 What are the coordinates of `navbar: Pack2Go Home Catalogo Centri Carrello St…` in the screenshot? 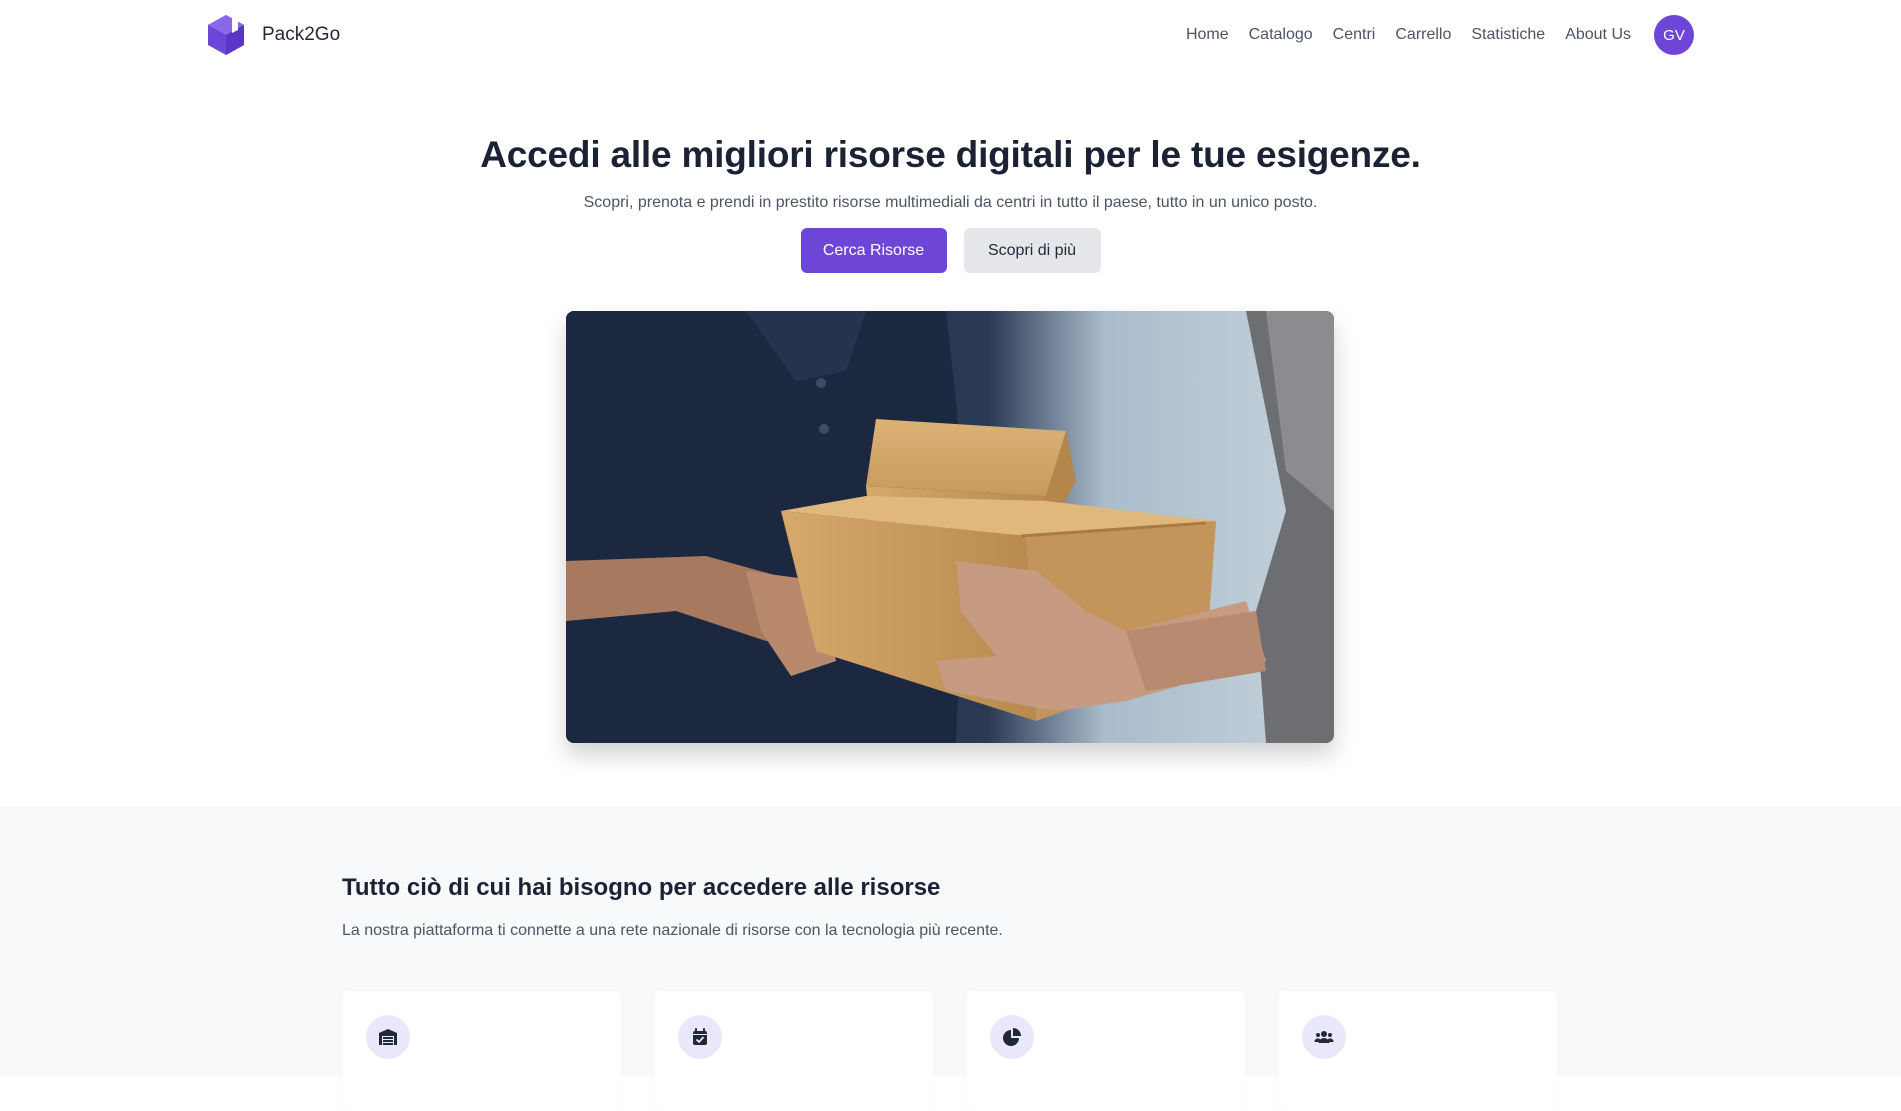 It's located at (950, 35).